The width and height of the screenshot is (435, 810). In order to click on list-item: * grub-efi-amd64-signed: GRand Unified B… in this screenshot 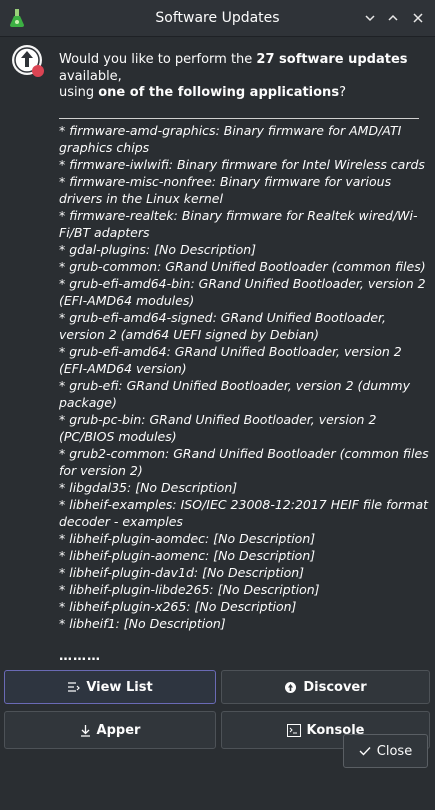, I will do `click(223, 326)`.